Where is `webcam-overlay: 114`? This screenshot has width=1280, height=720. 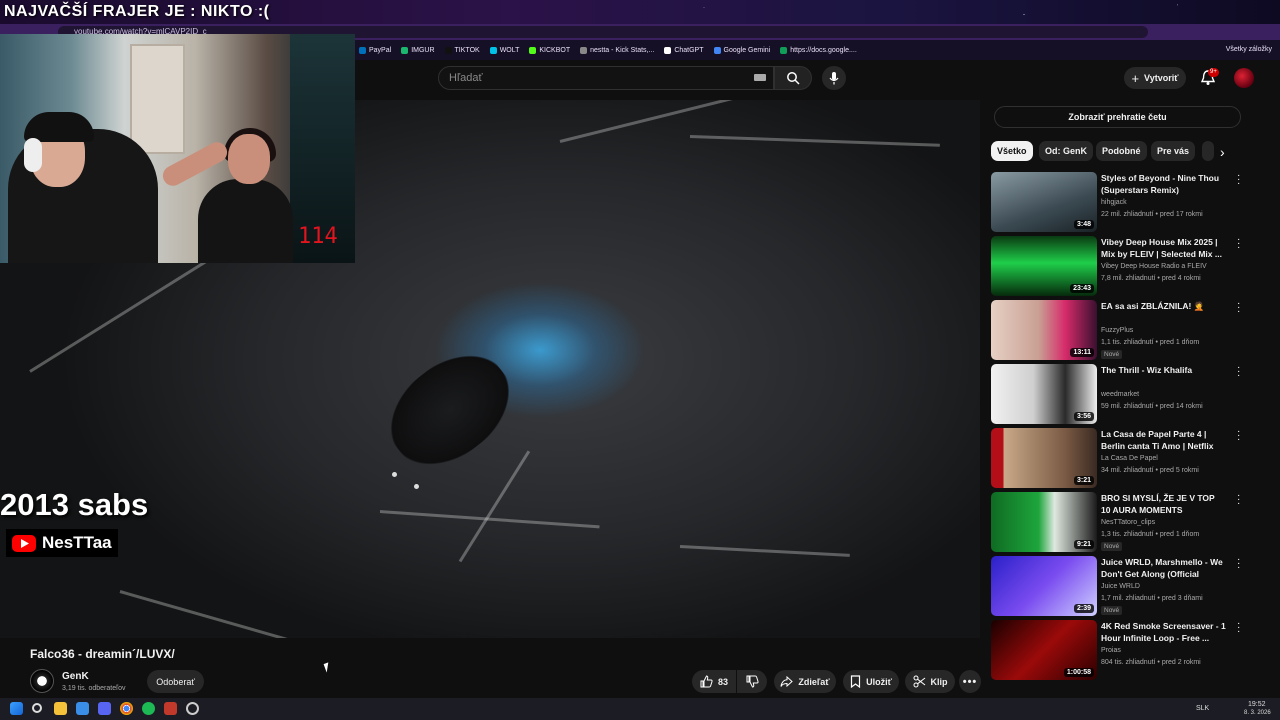
webcam-overlay: 114 is located at coordinates (177, 148).